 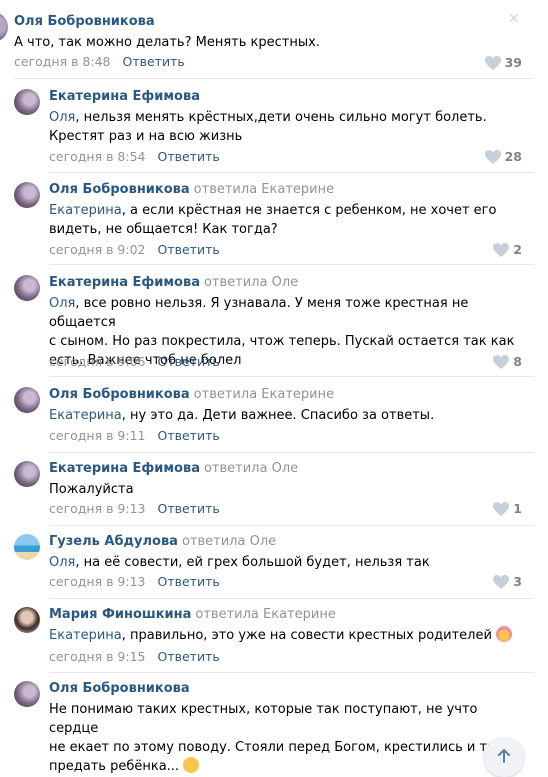 What do you see at coordinates (192, 614) in the screenshot?
I see `comment-header: Мария Финошкина ответила Екатерине` at bounding box center [192, 614].